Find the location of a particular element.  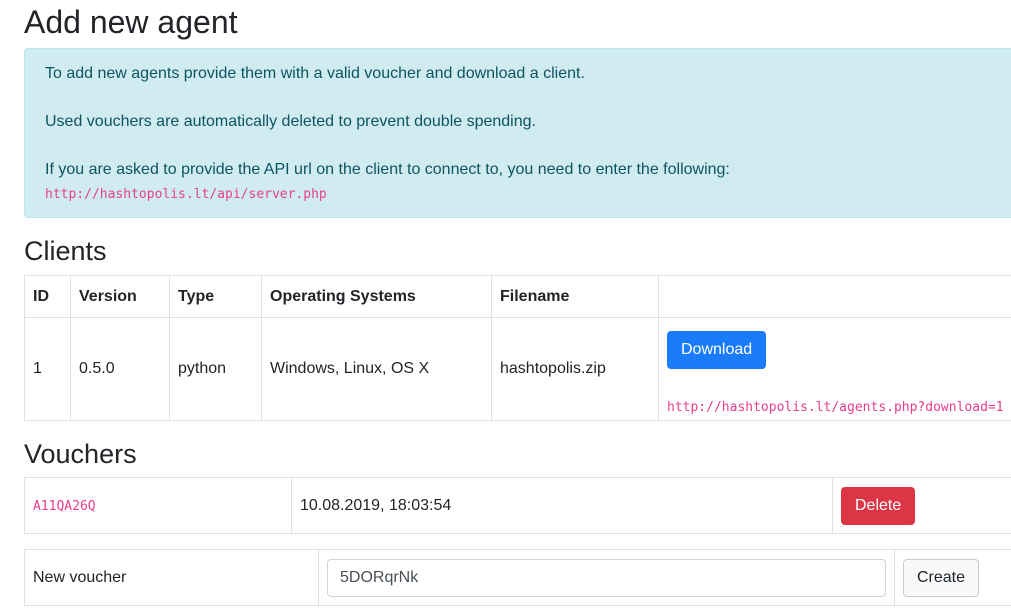

client-type: python is located at coordinates (215, 369).